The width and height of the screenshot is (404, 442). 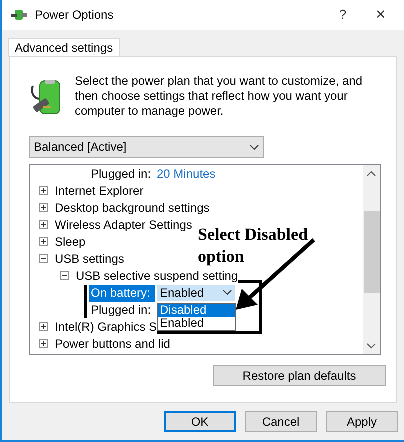 What do you see at coordinates (74, 15) in the screenshot?
I see `window-title: Power Options` at bounding box center [74, 15].